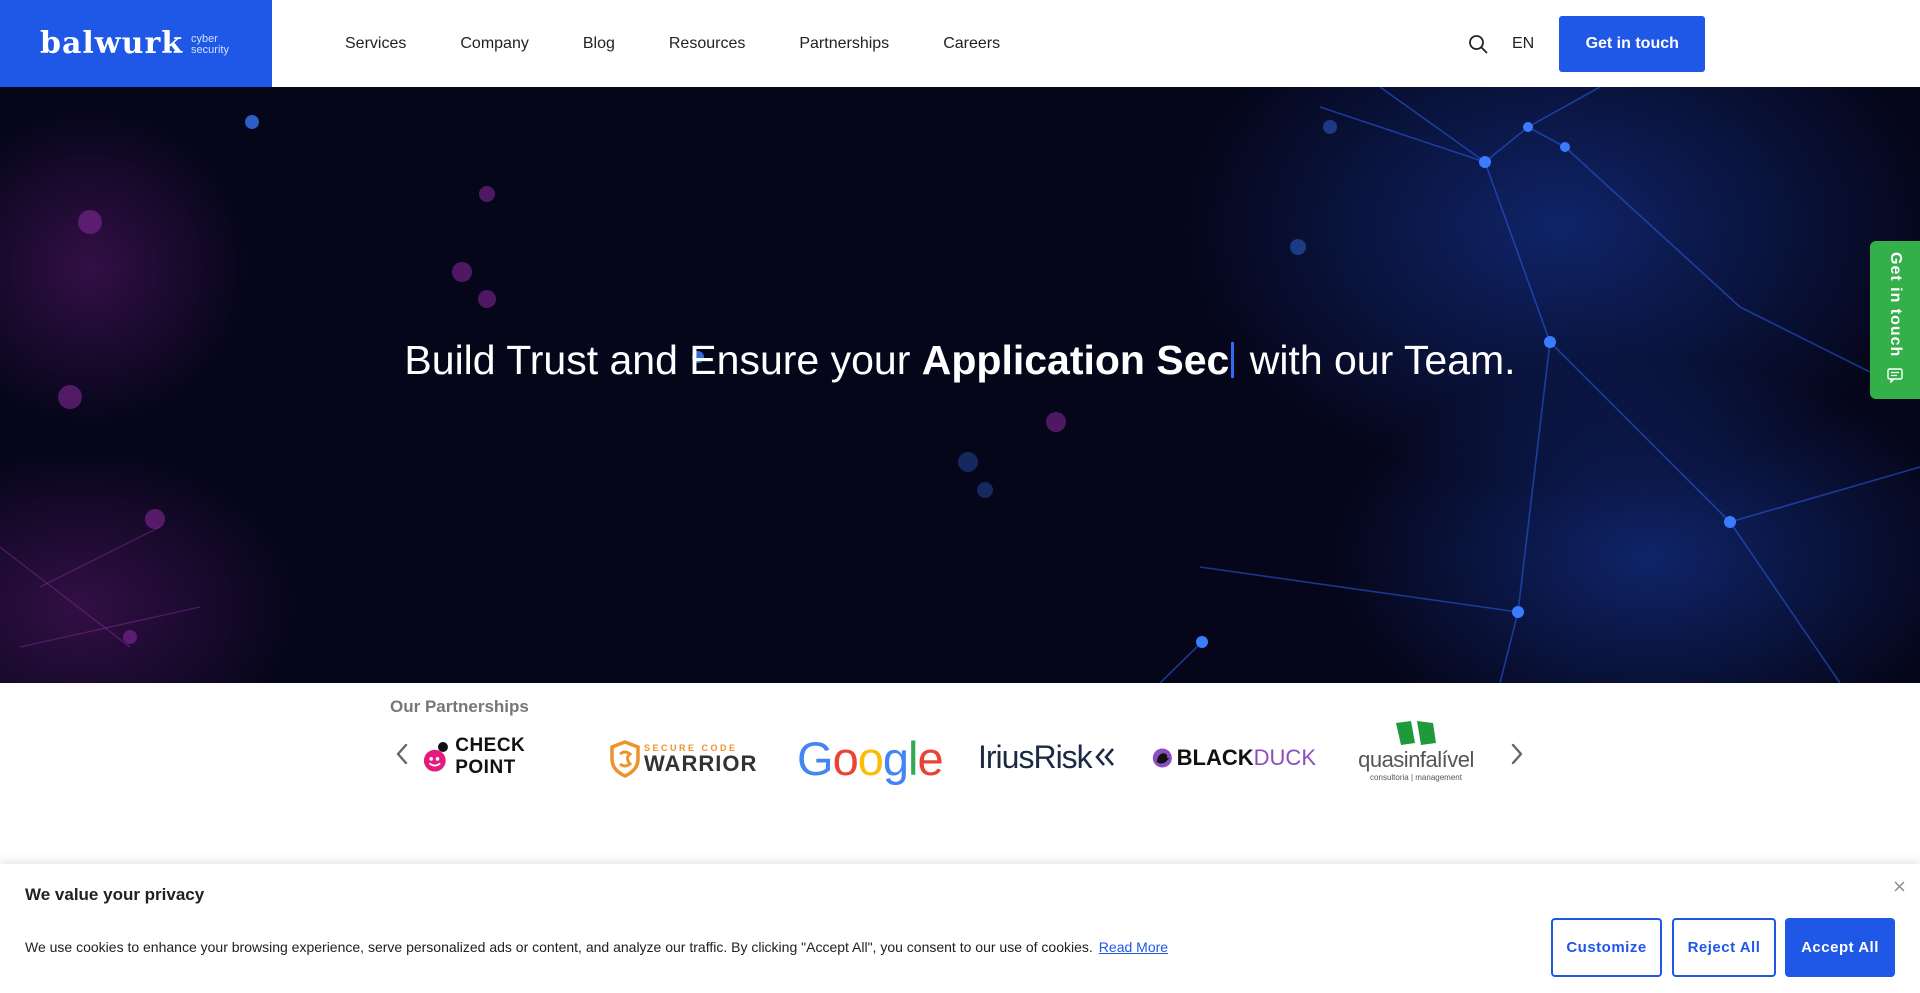 This screenshot has width=1920, height=993. I want to click on checkpoint-mark-icon, so click(435, 757).